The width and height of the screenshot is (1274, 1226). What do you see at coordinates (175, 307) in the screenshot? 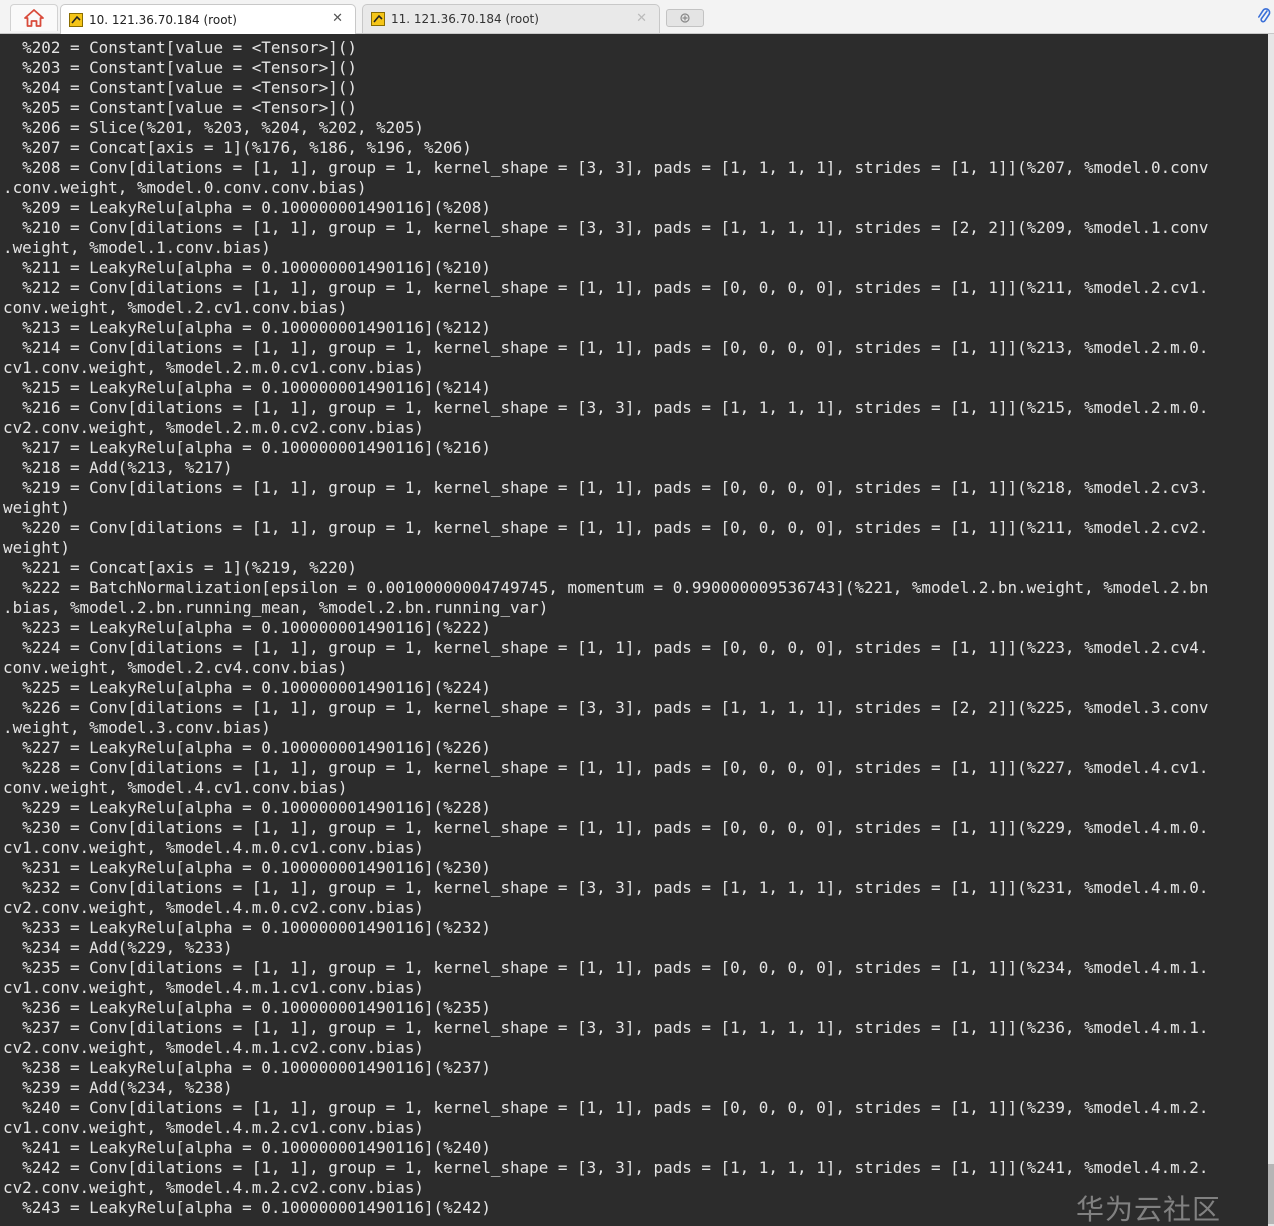
I see `terminal-line: conv.weight, %model.2.cv1.conv.bias)` at bounding box center [175, 307].